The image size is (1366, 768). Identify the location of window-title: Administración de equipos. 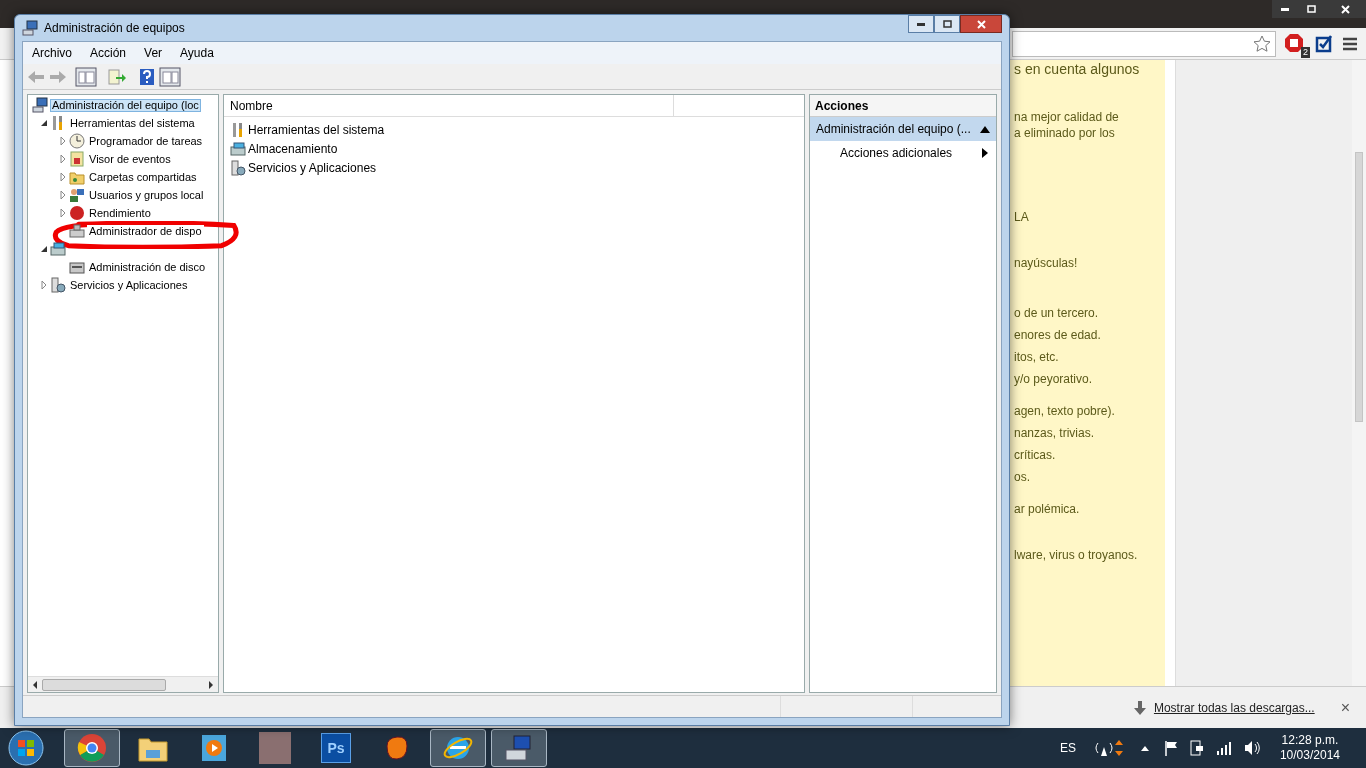
(114, 28).